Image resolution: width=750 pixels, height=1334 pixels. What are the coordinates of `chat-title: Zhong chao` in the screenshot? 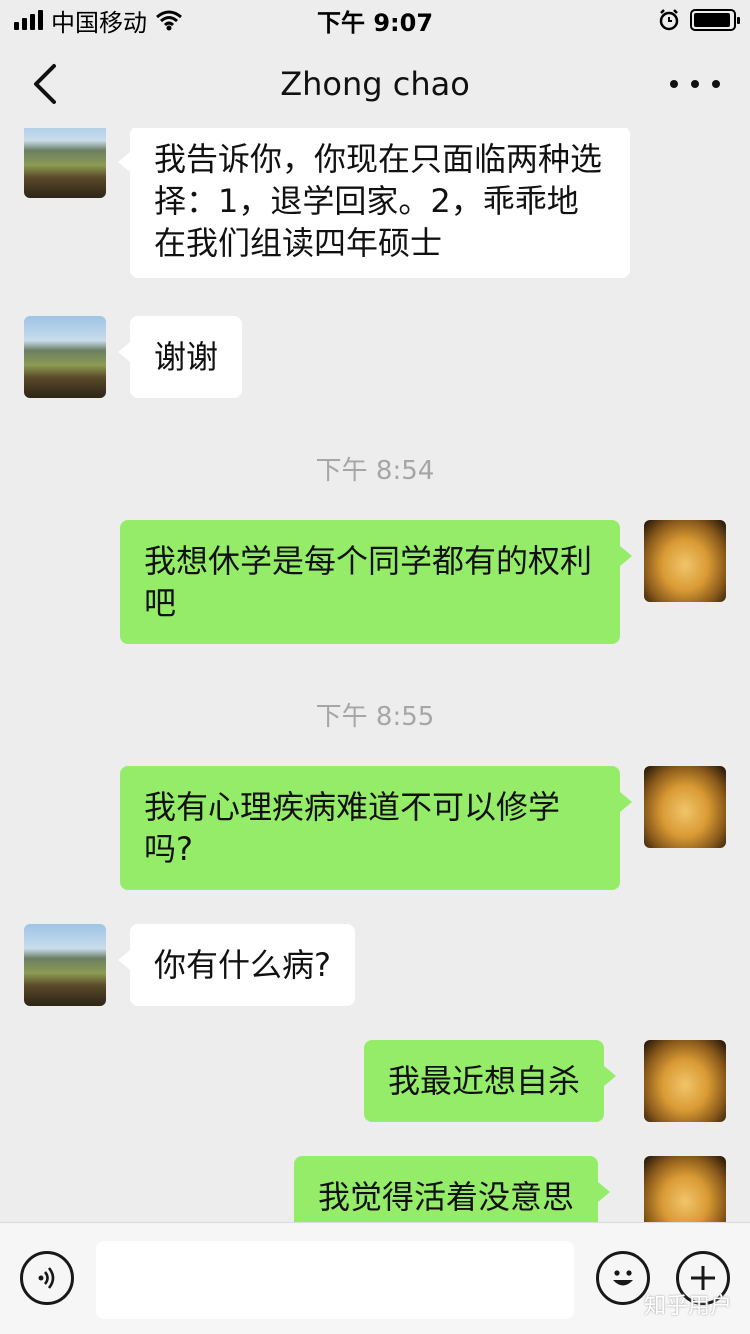 It's located at (375, 84).